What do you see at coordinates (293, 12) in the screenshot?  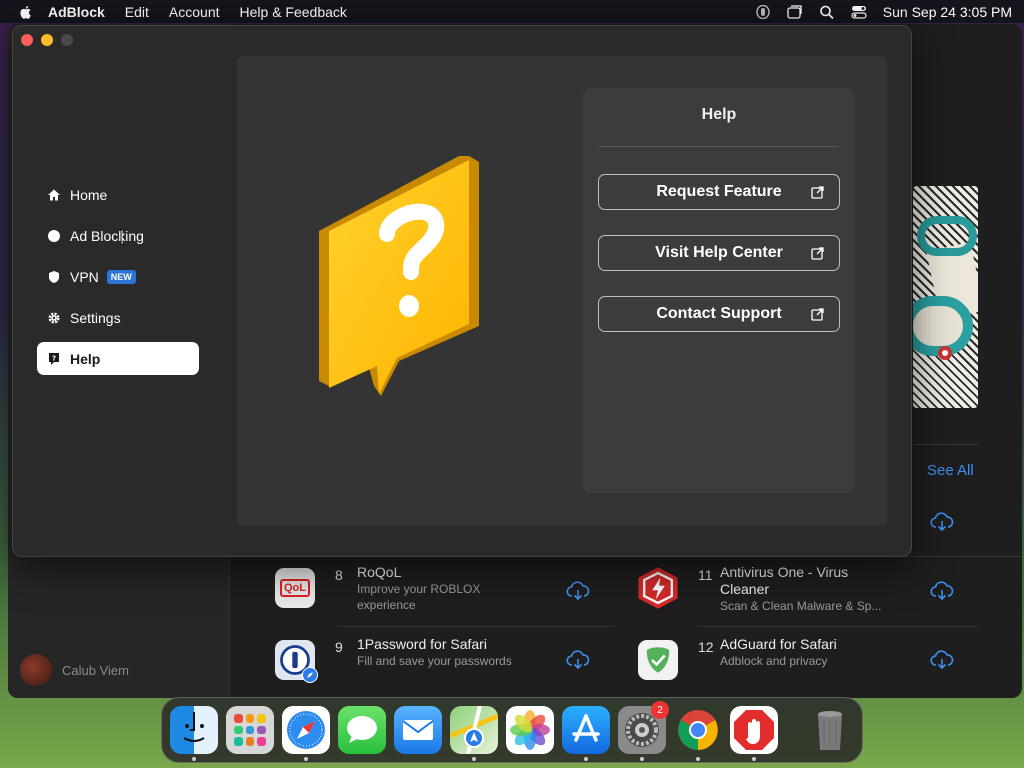 I see `menu-help-feedback: Help & Feedback` at bounding box center [293, 12].